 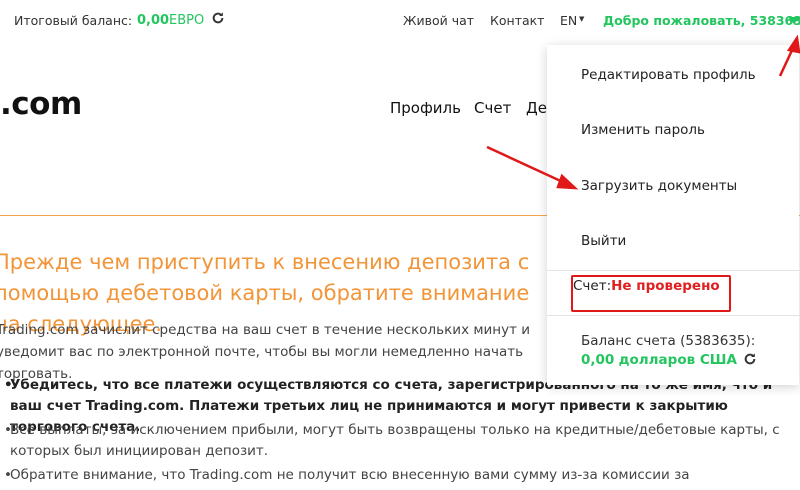 What do you see at coordinates (73, 20) in the screenshot?
I see `total-balance-label: Итоговый баланс:` at bounding box center [73, 20].